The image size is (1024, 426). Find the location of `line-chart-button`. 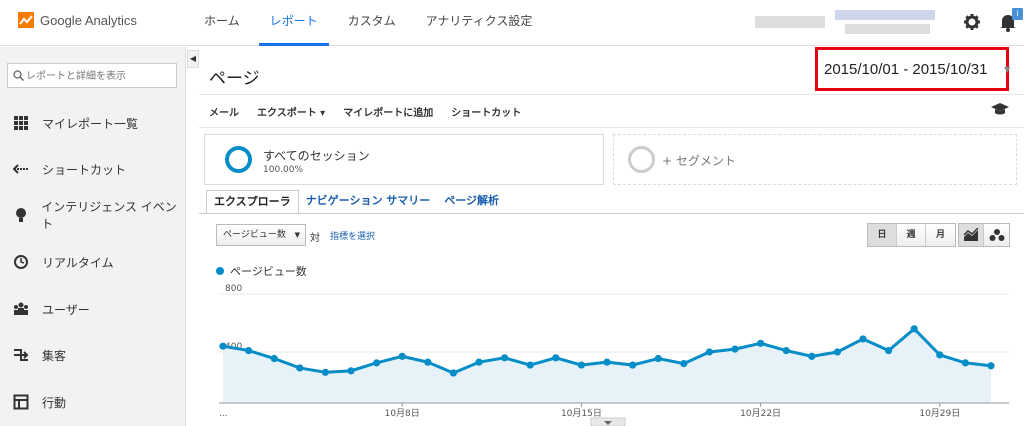

line-chart-button is located at coordinates (971, 235).